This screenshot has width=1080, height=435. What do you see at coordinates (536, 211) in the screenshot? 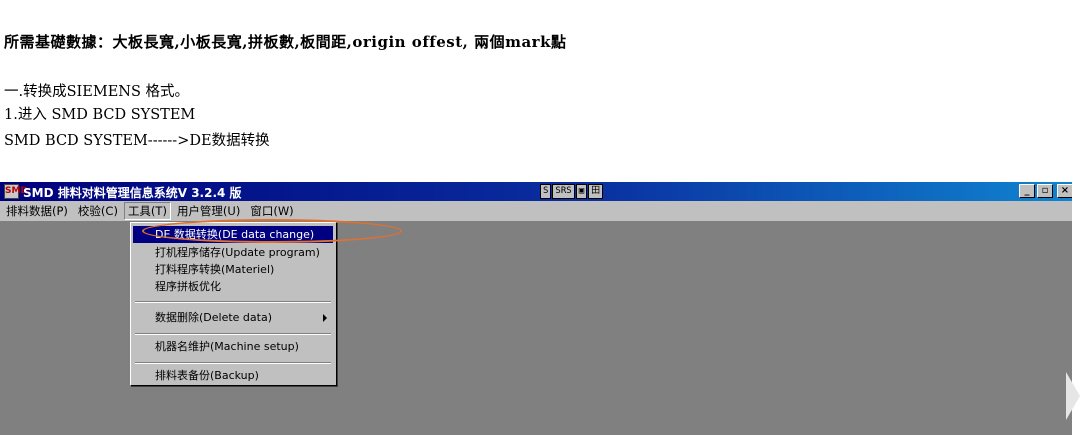
I see `menu-bar: 排料数据(P) 校验(C) 工具(T) 用户管理(U) 窗口(W)` at bounding box center [536, 211].